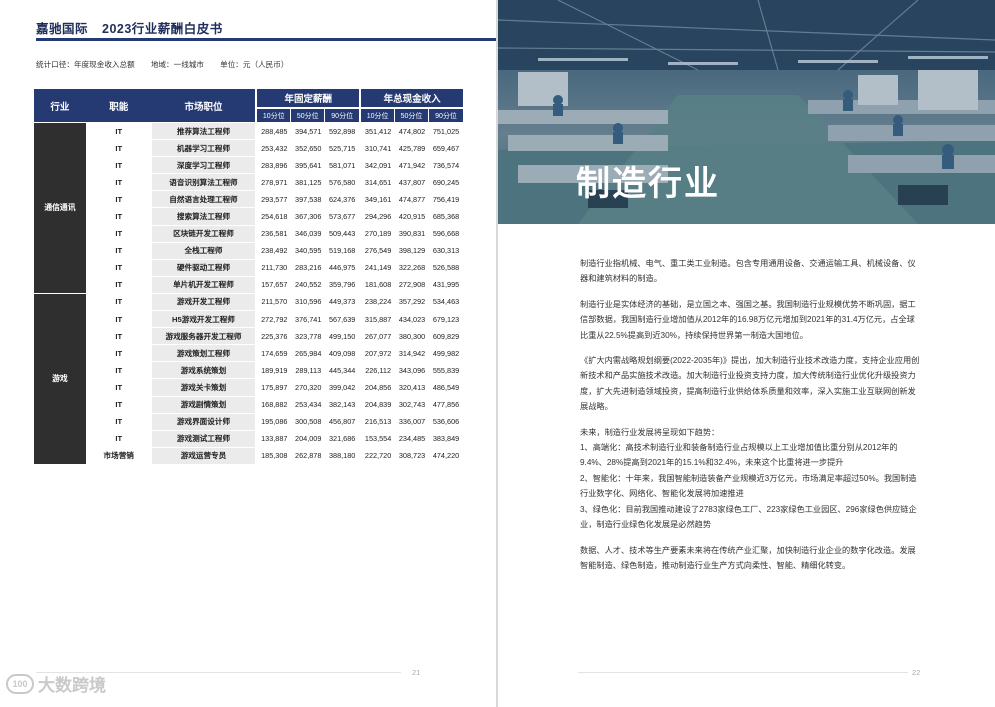  Describe the element at coordinates (308, 319) in the screenshot. I see `fixed-p50-cell: 376,741` at that location.